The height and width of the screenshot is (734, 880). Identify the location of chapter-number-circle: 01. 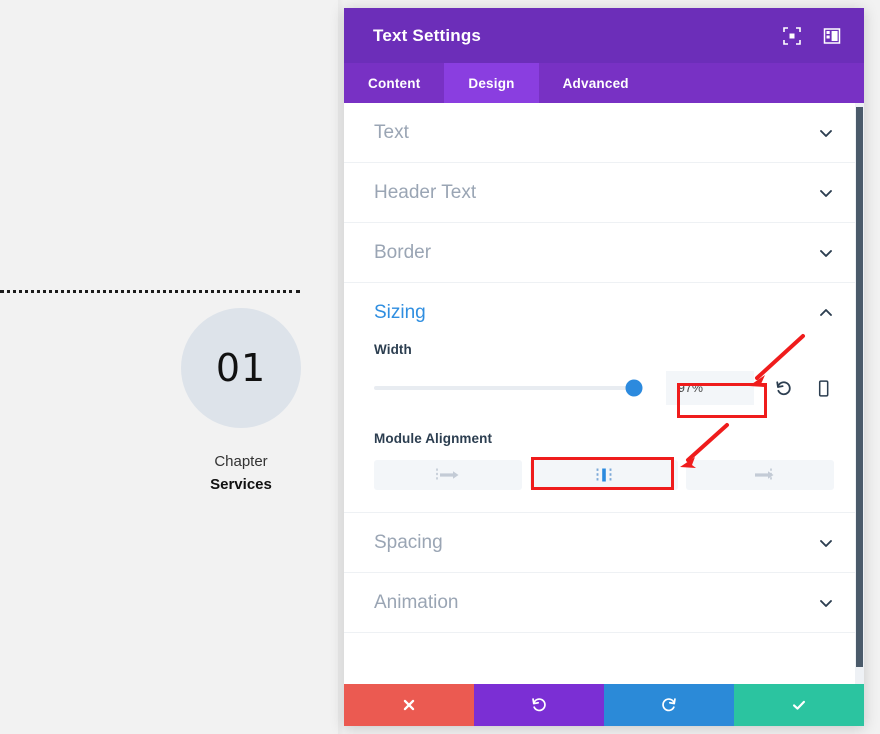
(241, 368).